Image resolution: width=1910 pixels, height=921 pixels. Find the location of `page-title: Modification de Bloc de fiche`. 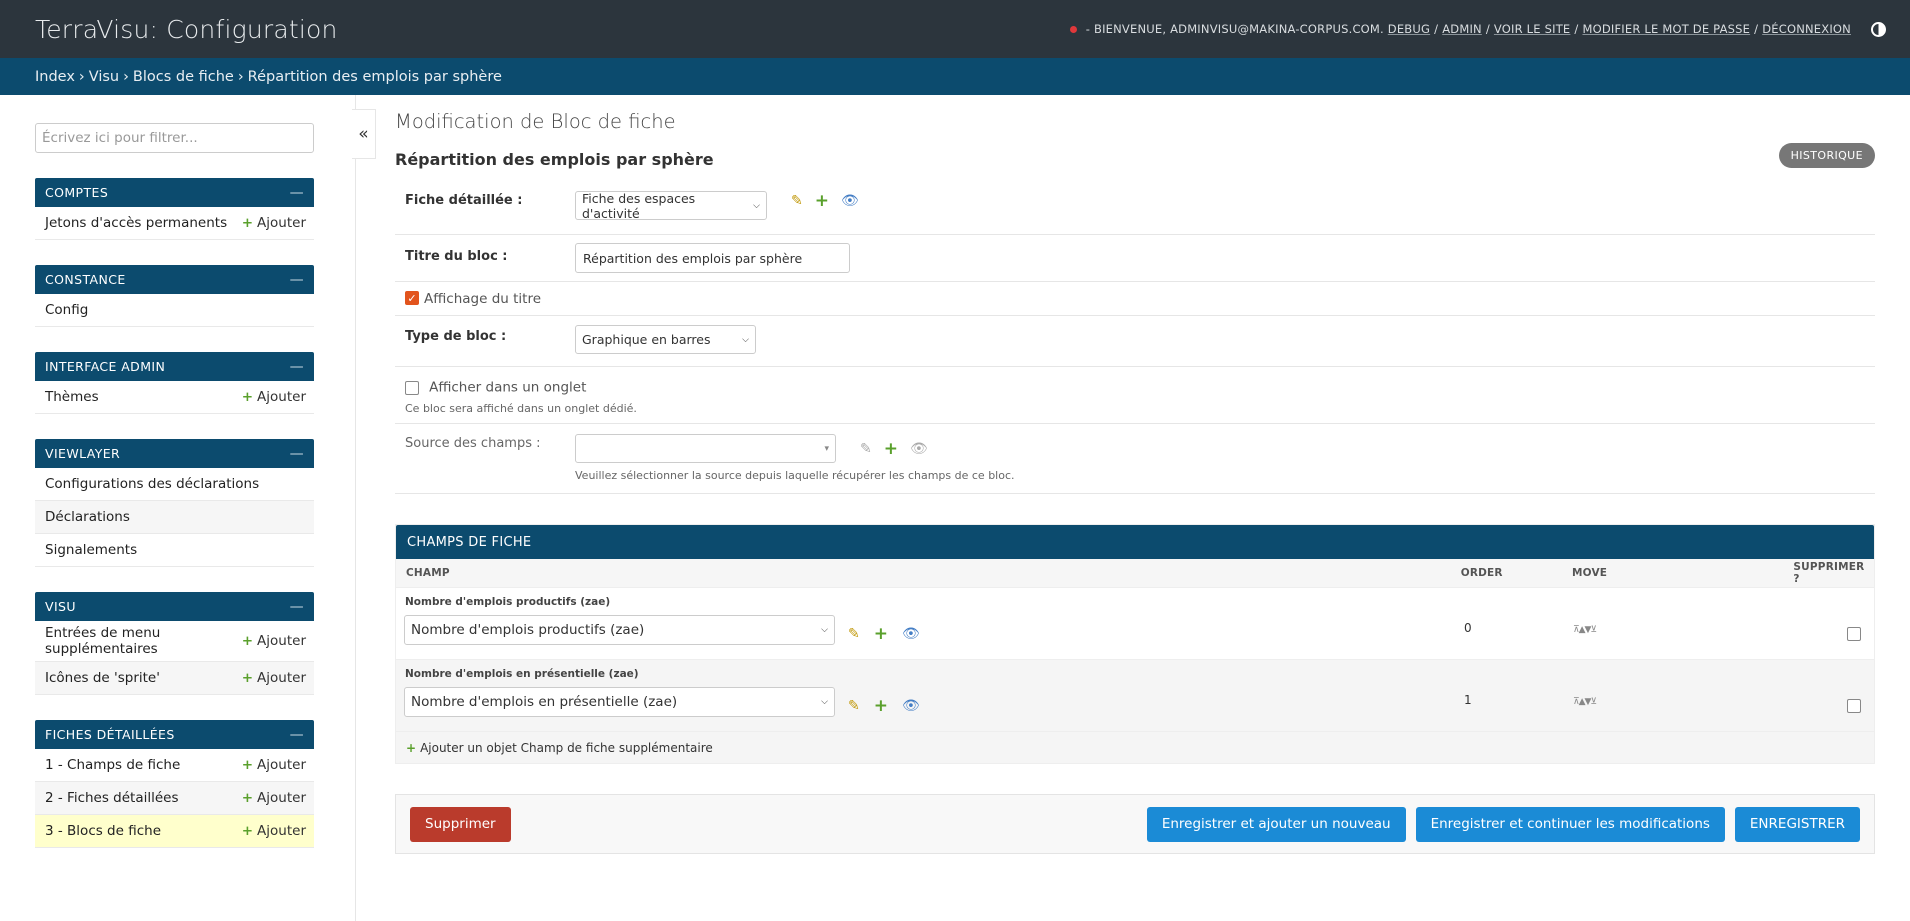

page-title: Modification de Bloc de fiche is located at coordinates (535, 121).